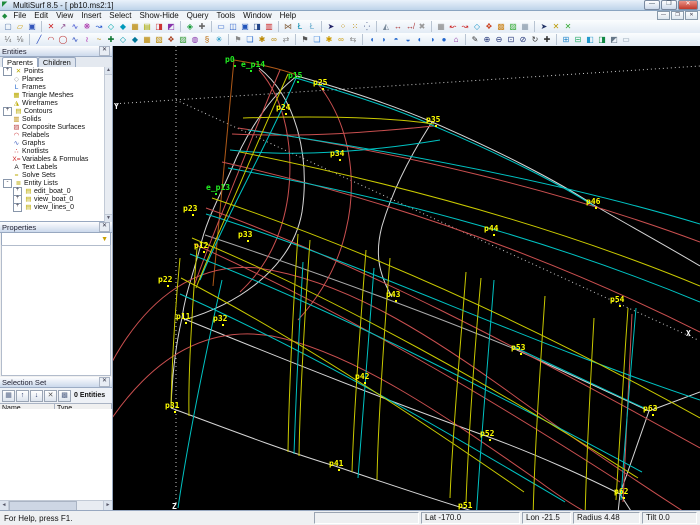 The image size is (700, 525). I want to click on view-front-icon: ◖, so click(372, 39).